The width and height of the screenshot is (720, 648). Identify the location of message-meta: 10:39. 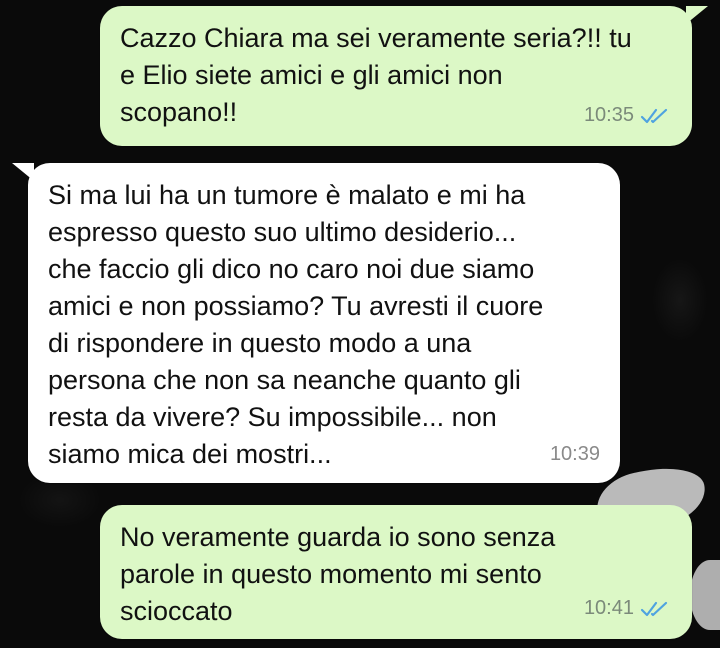
(575, 454).